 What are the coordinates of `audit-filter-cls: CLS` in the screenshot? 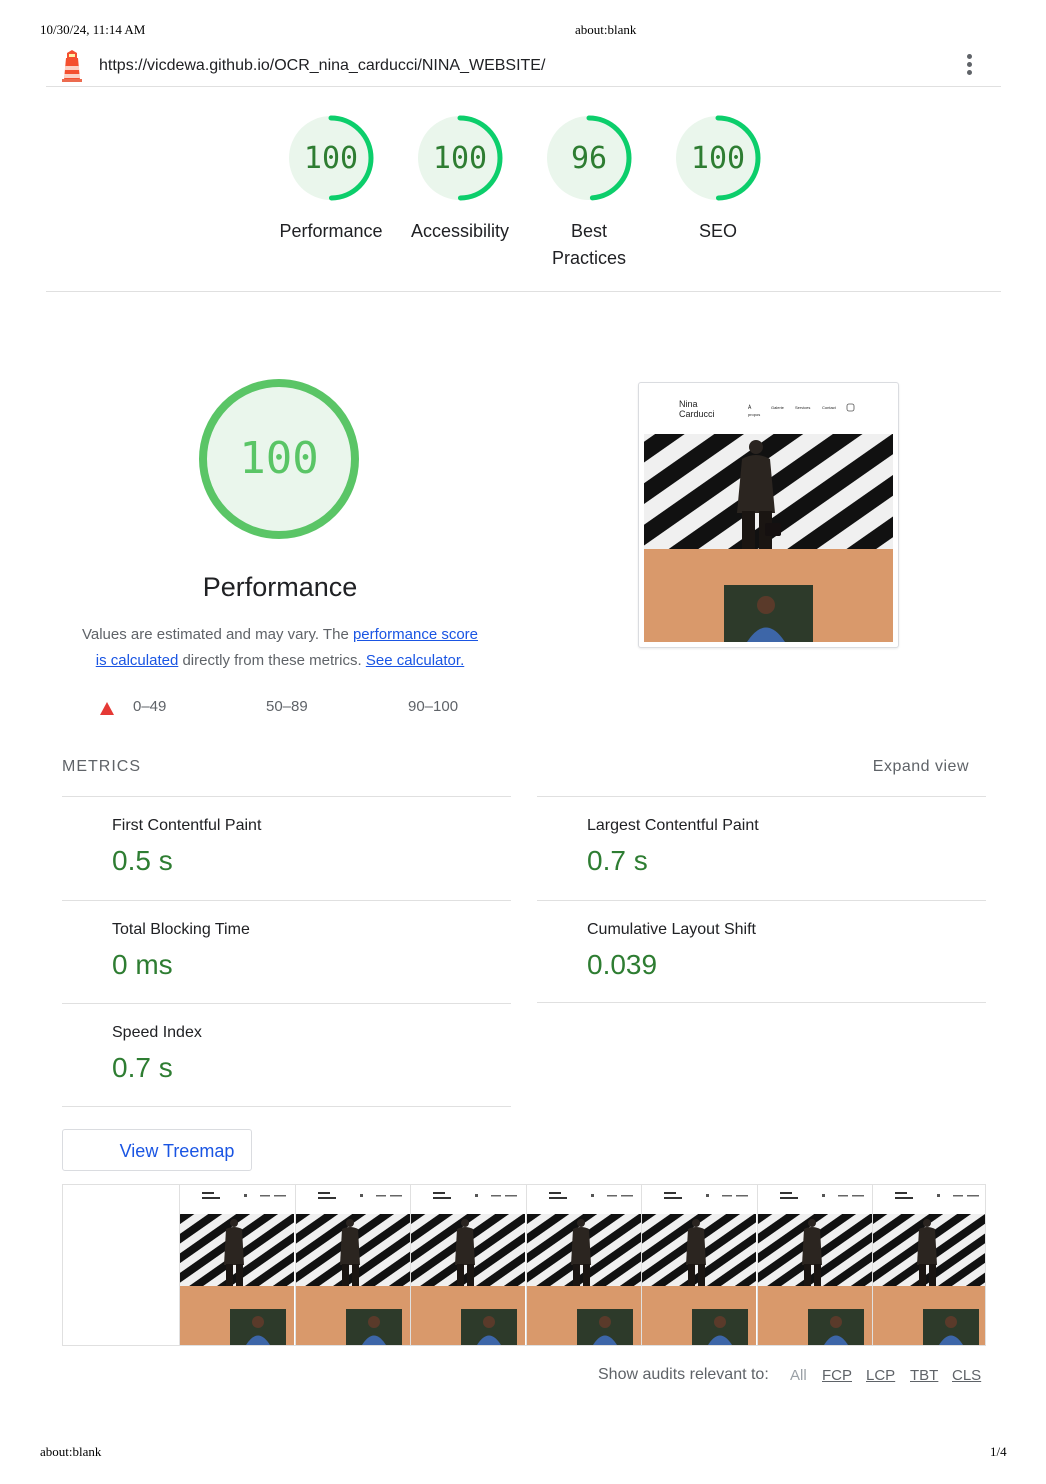 It's located at (966, 1375).